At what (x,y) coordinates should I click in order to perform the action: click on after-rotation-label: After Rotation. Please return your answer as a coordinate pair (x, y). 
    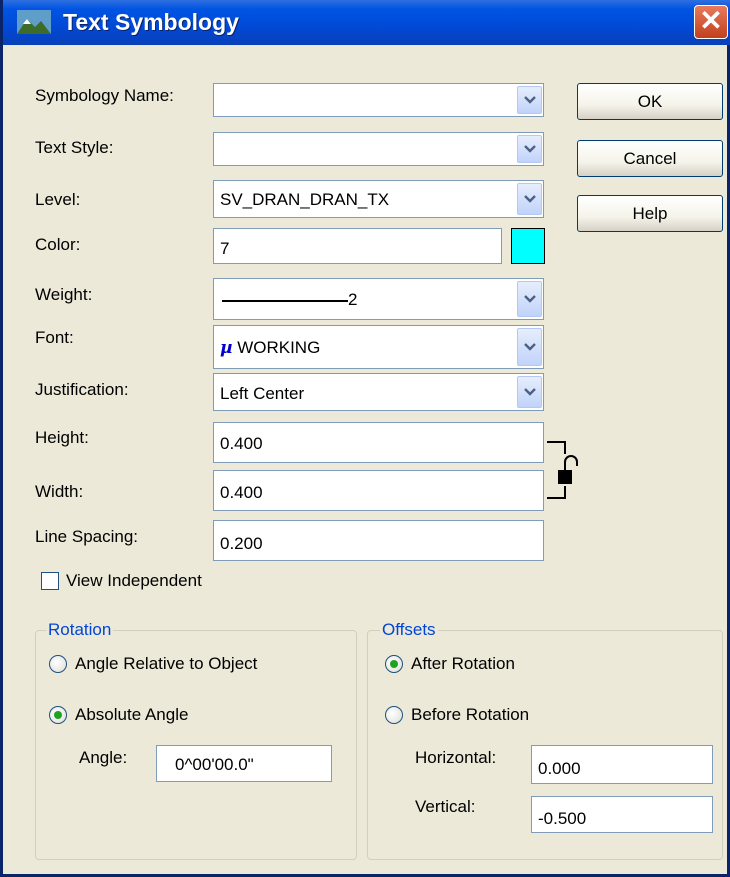
    Looking at the image, I should click on (463, 664).